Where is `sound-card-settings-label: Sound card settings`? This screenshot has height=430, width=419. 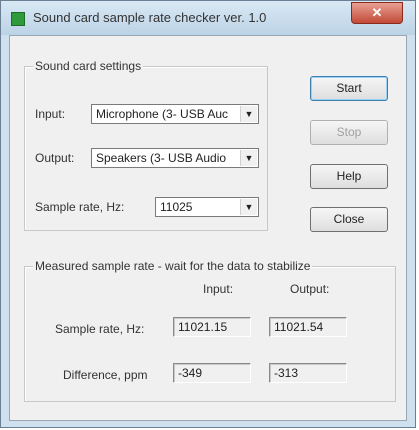 sound-card-settings-label: Sound card settings is located at coordinates (88, 66).